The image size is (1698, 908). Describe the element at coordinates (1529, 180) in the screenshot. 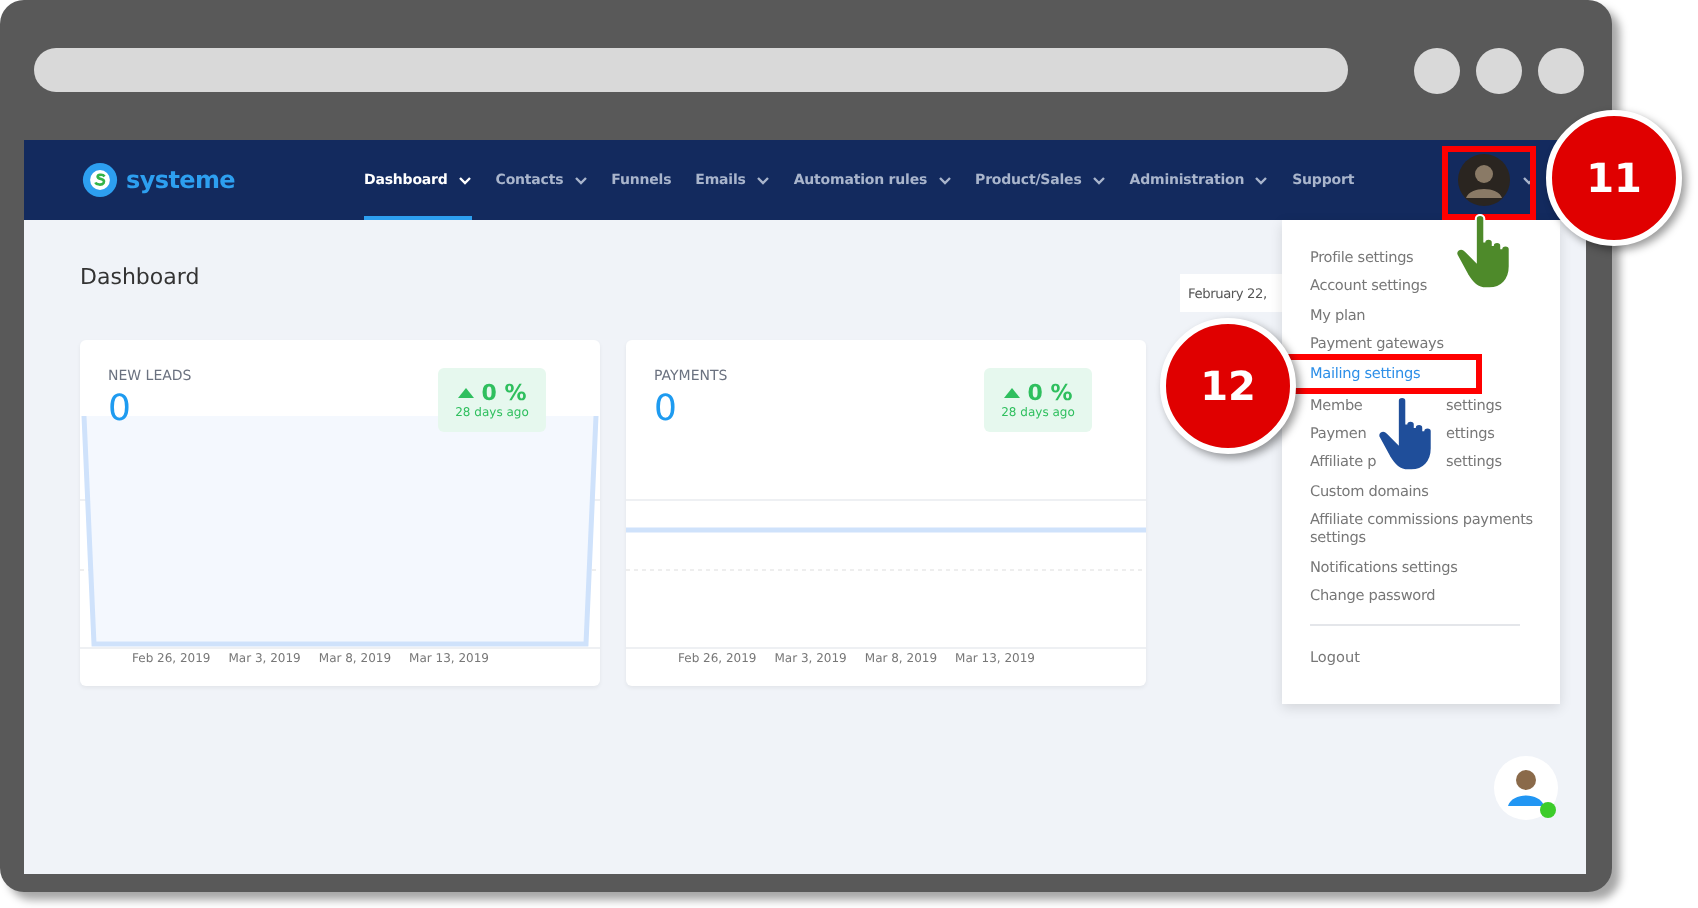

I see `caret-icon` at that location.